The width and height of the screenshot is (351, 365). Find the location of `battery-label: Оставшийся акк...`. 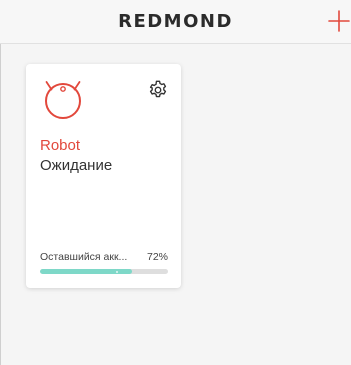

battery-label: Оставшийся акк... is located at coordinates (84, 257).